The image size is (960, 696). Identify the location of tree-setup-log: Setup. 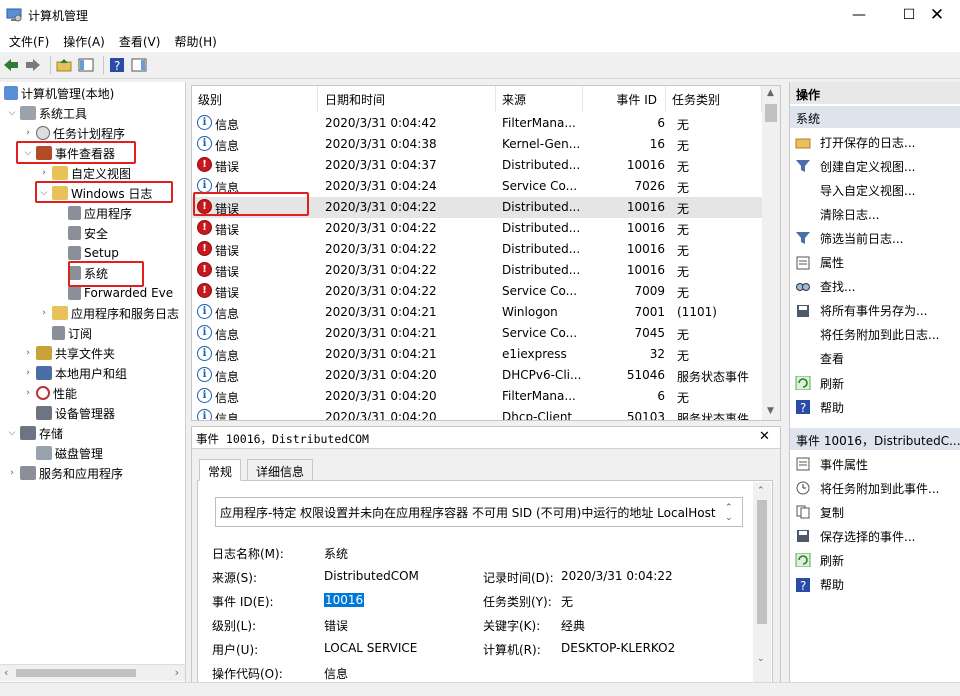
(92, 253).